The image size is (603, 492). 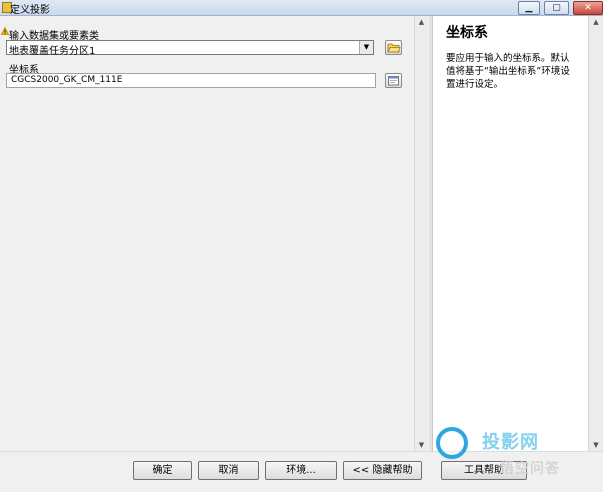 I want to click on browse-button, so click(x=393, y=47).